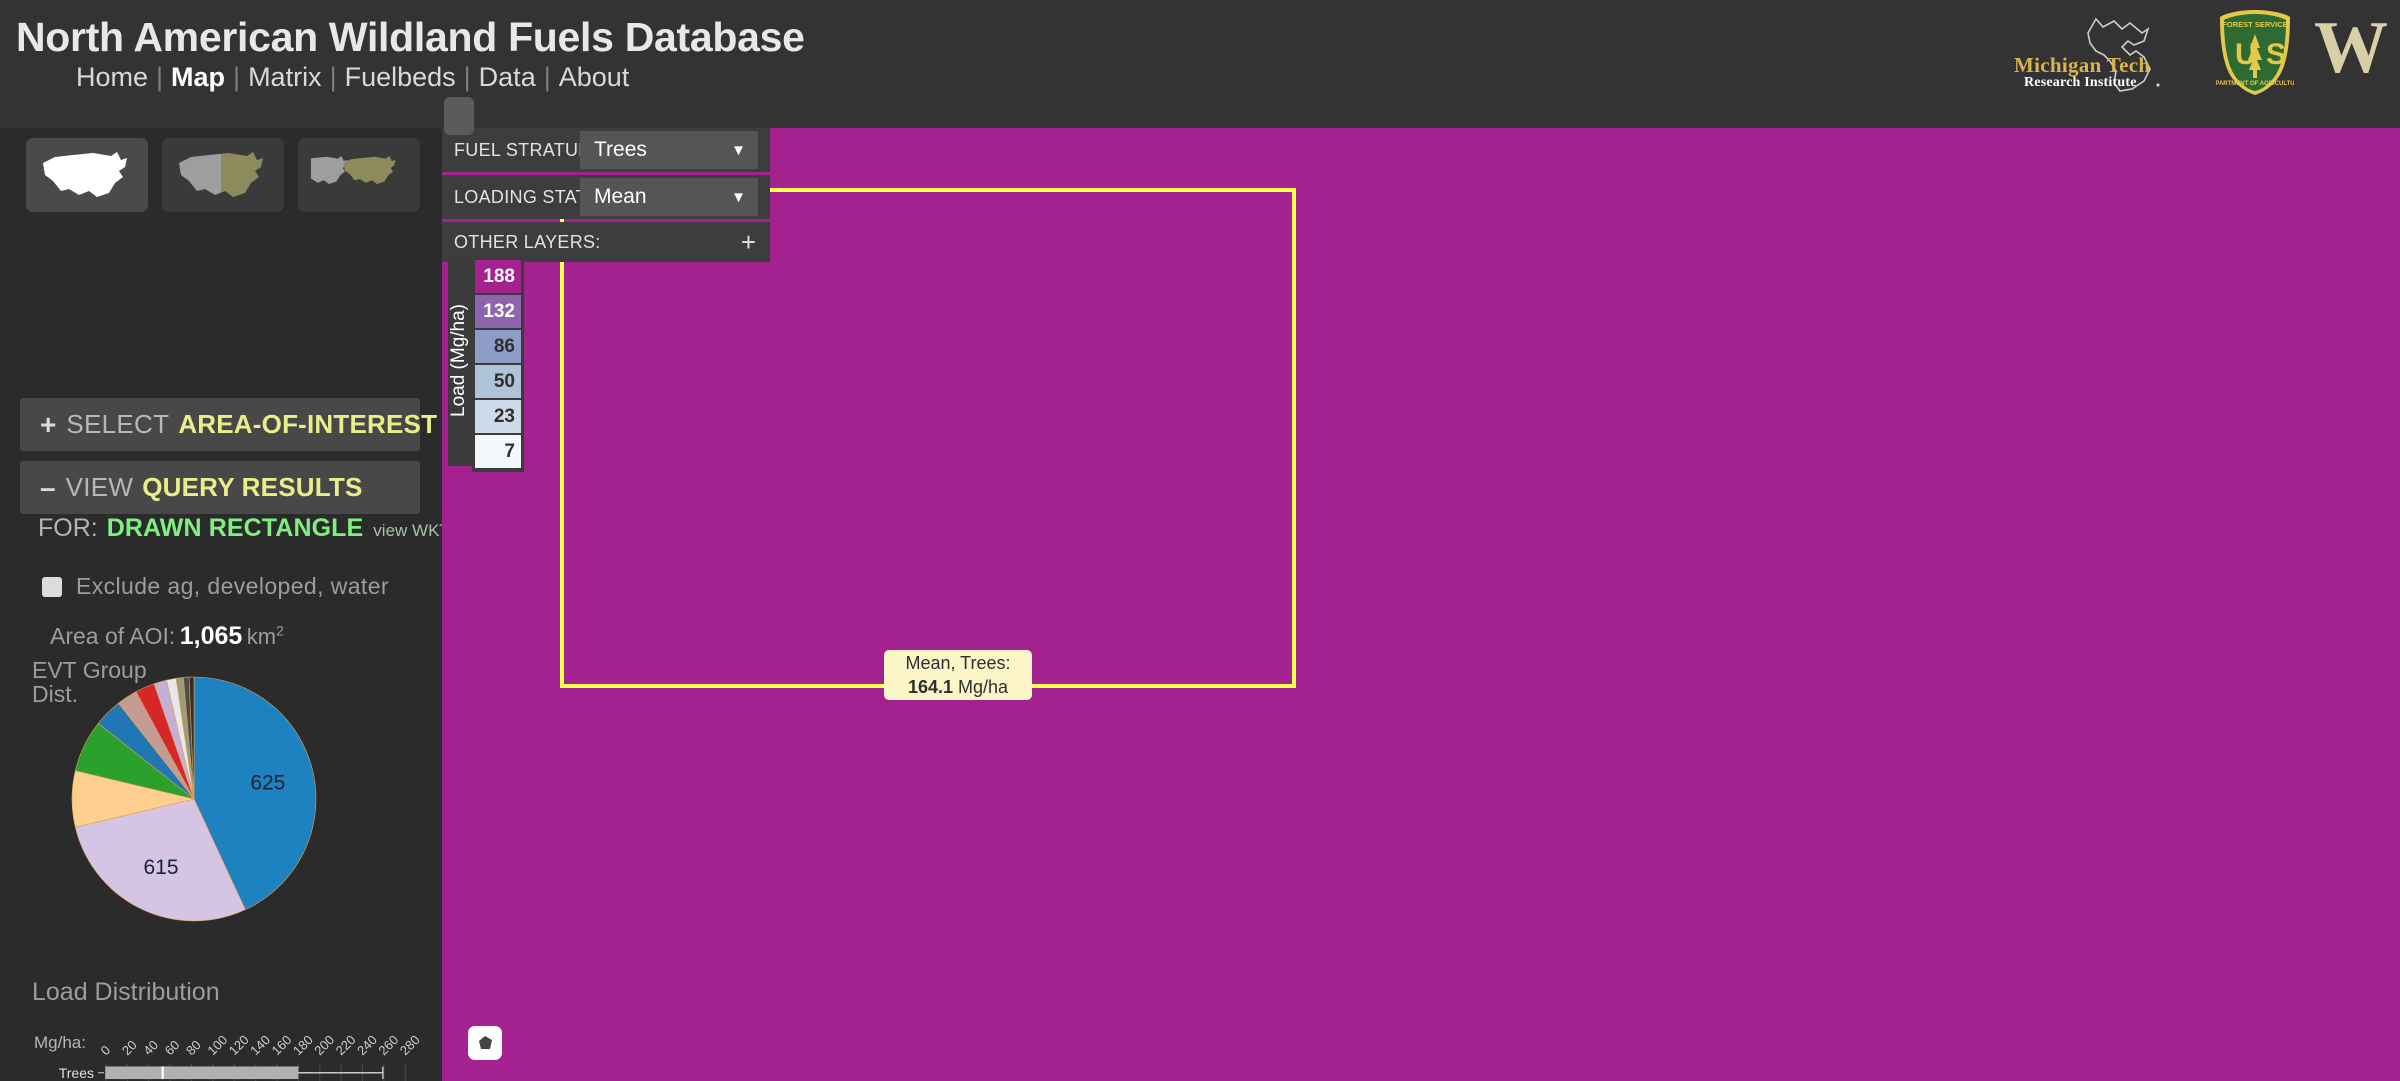  Describe the element at coordinates (129, 1047) in the screenshot. I see `boxplot-x-tick-label: 20` at that location.